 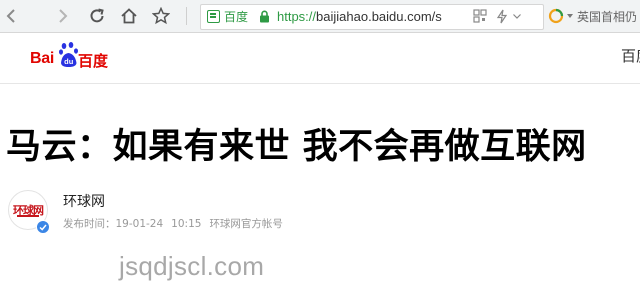 I want to click on author-name: 环球网, so click(x=84, y=201).